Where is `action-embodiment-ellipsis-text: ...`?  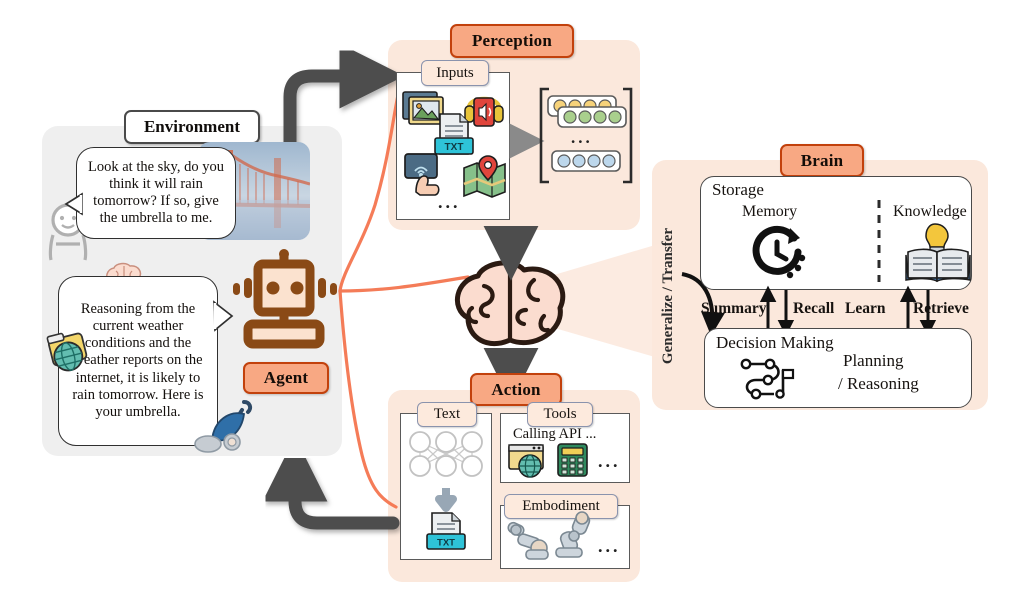
action-embodiment-ellipsis-text: ... is located at coordinates (609, 546).